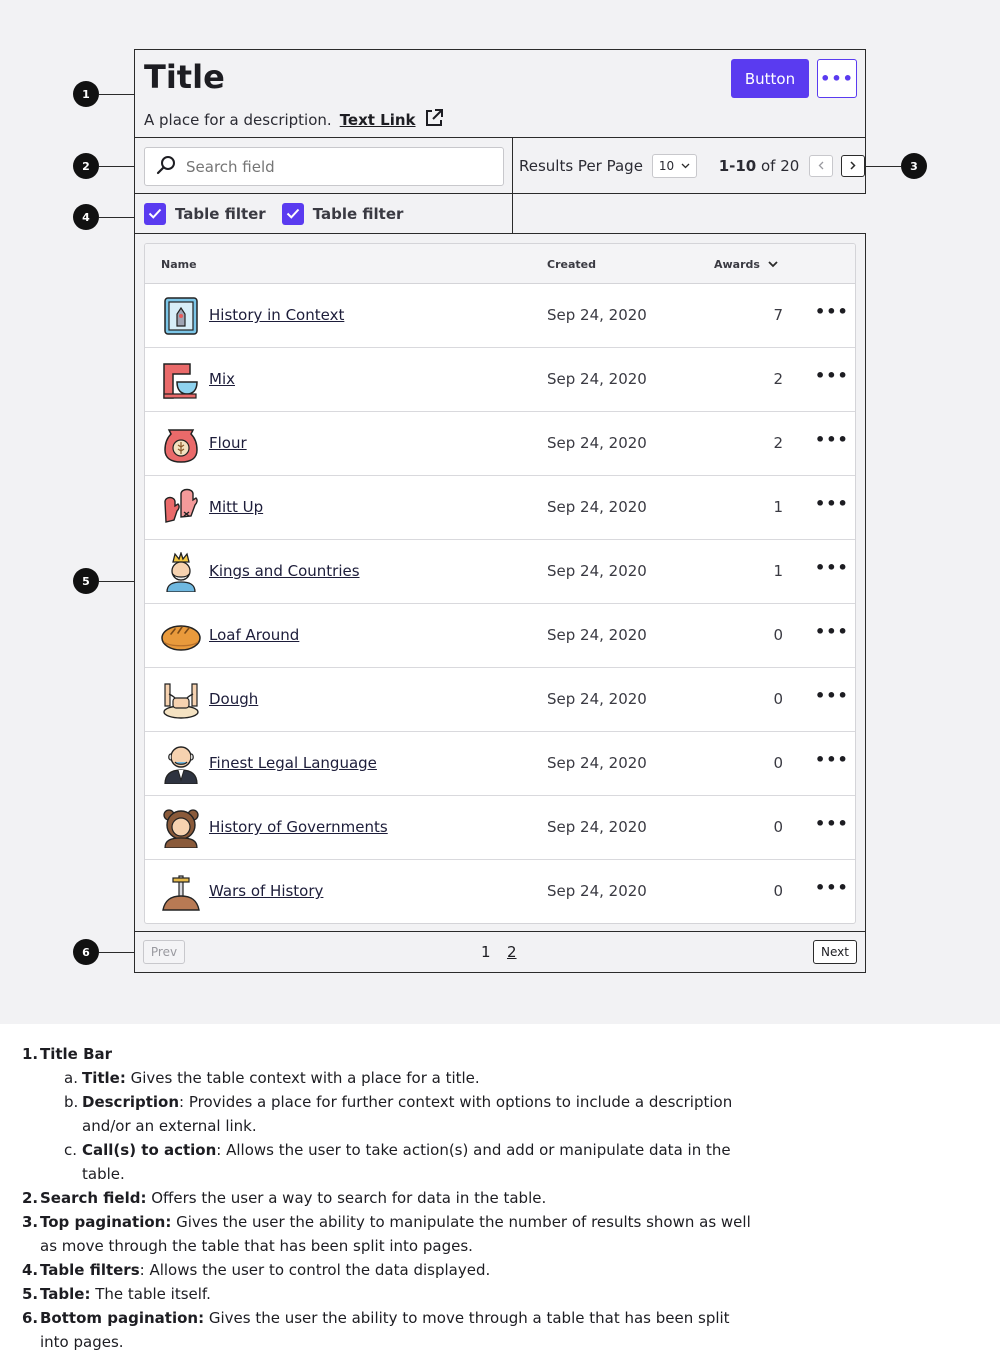 The width and height of the screenshot is (1000, 1366). I want to click on results-per-page-select: 10, so click(674, 165).